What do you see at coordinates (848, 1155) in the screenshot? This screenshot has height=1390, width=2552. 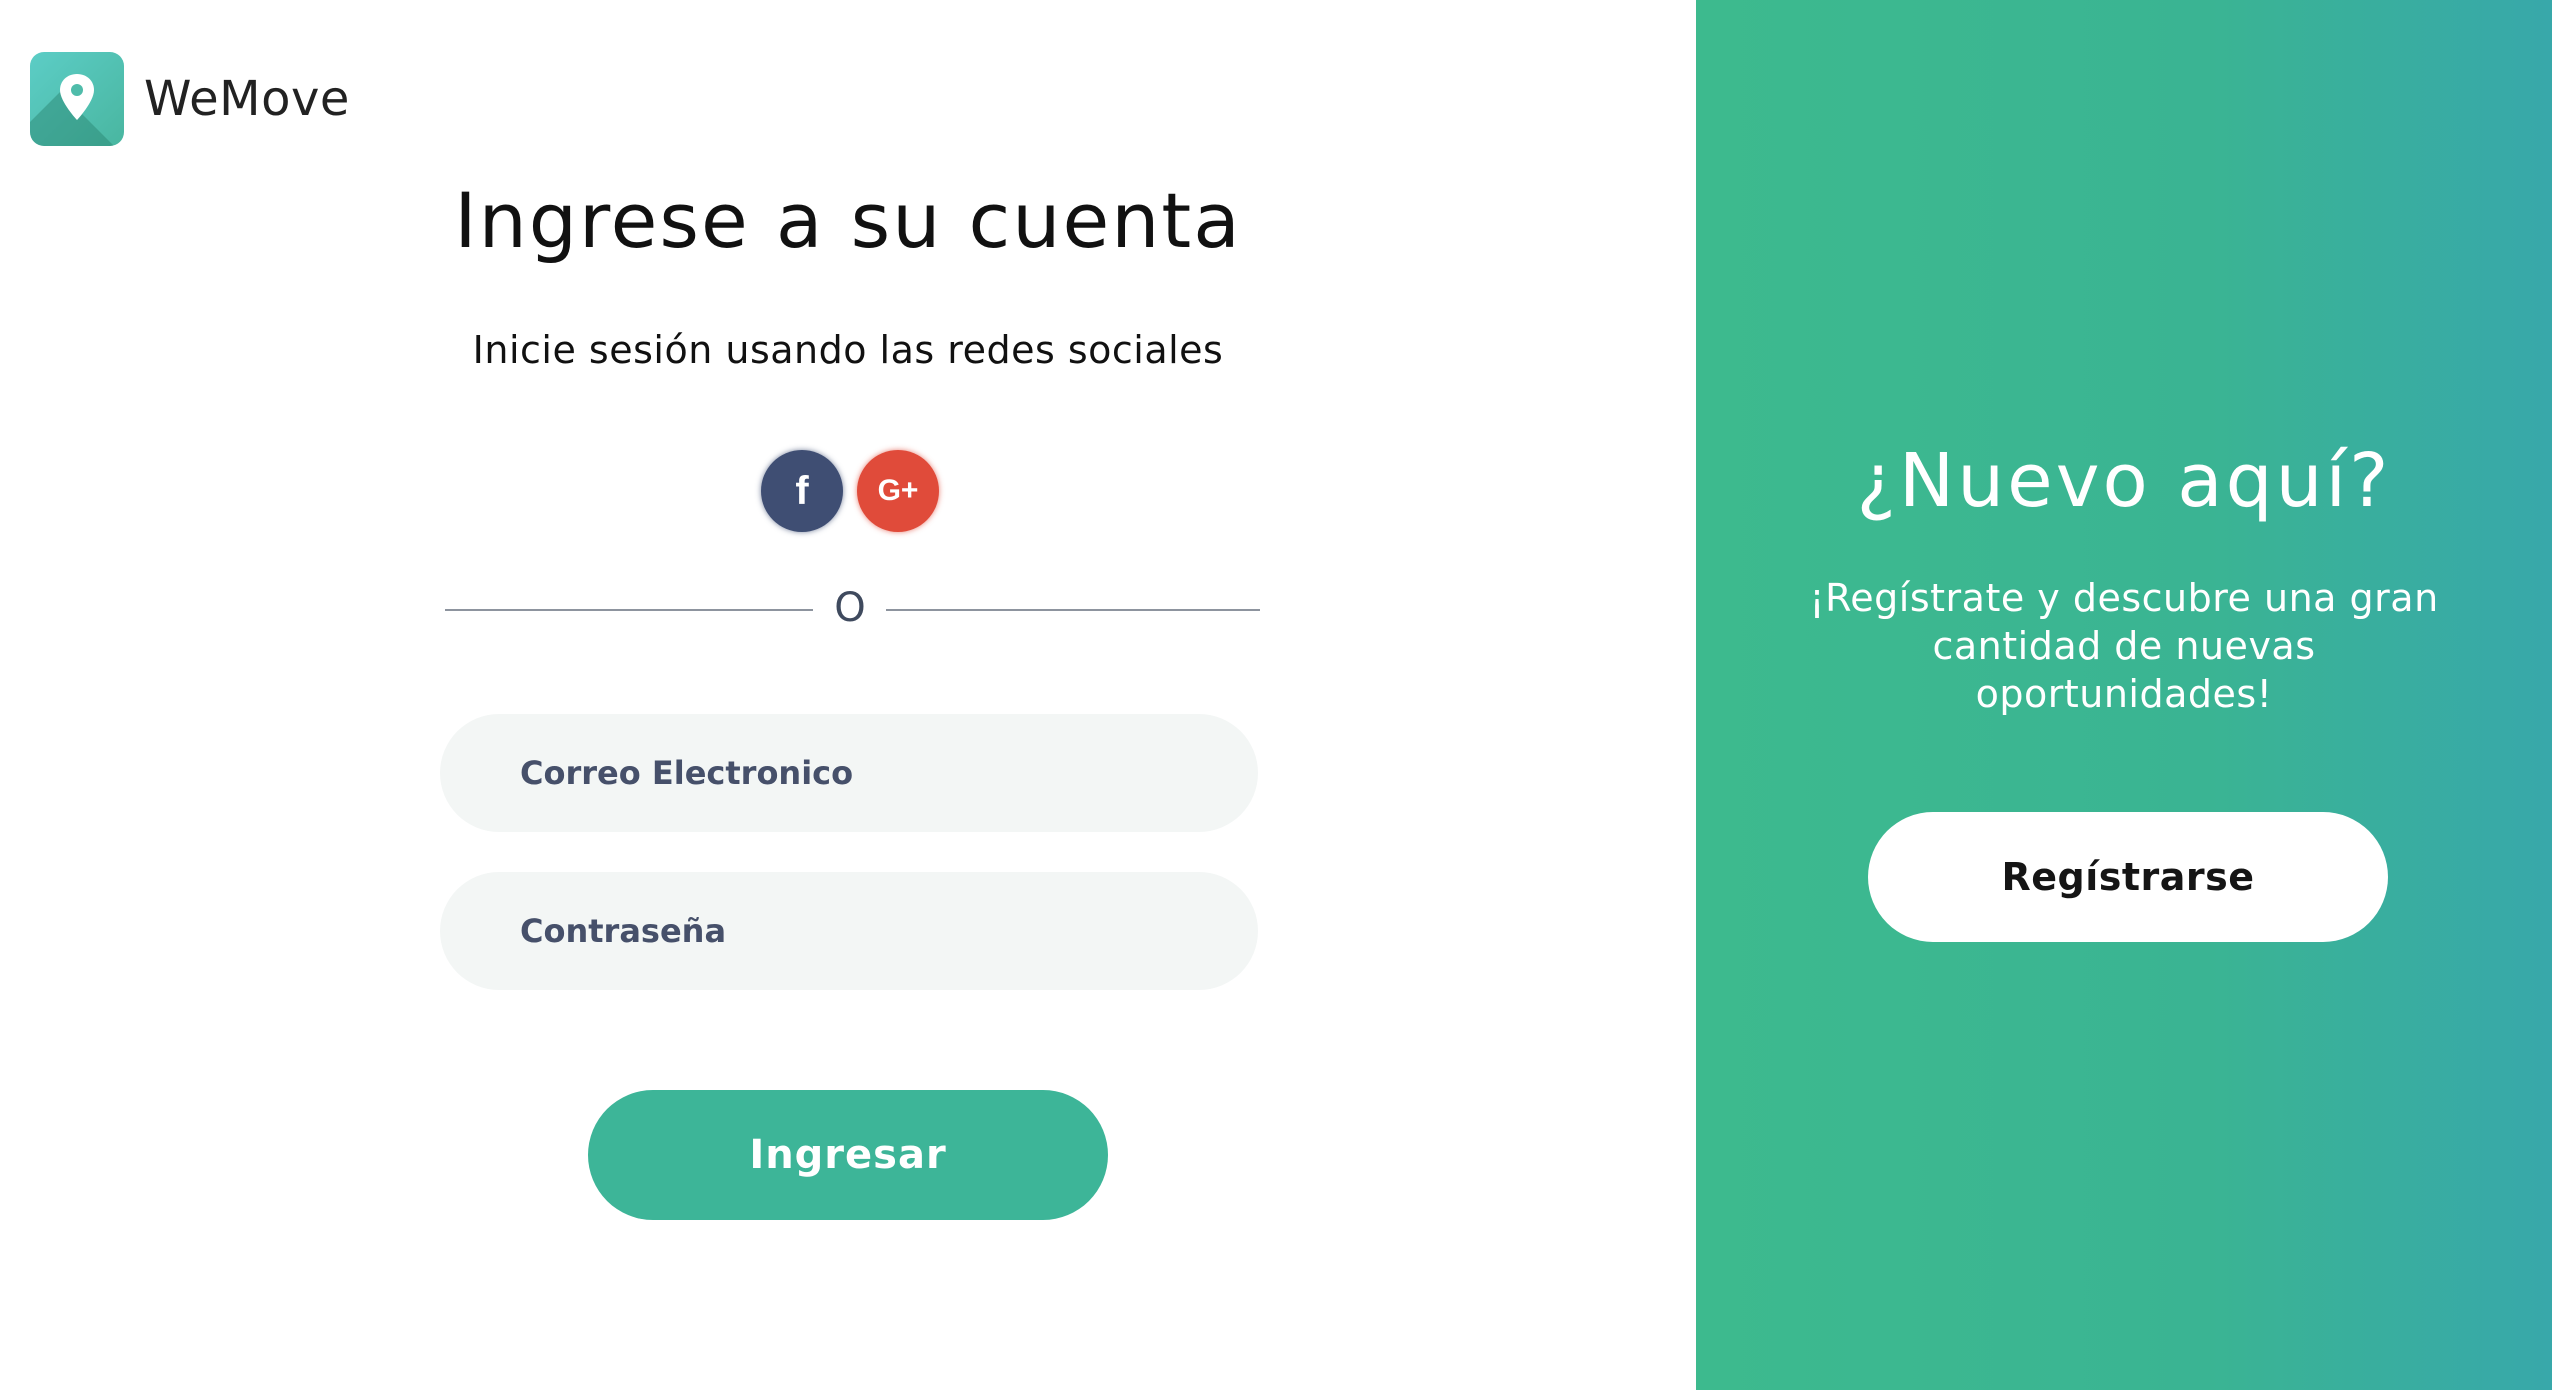 I see `login-button: Ingresar` at bounding box center [848, 1155].